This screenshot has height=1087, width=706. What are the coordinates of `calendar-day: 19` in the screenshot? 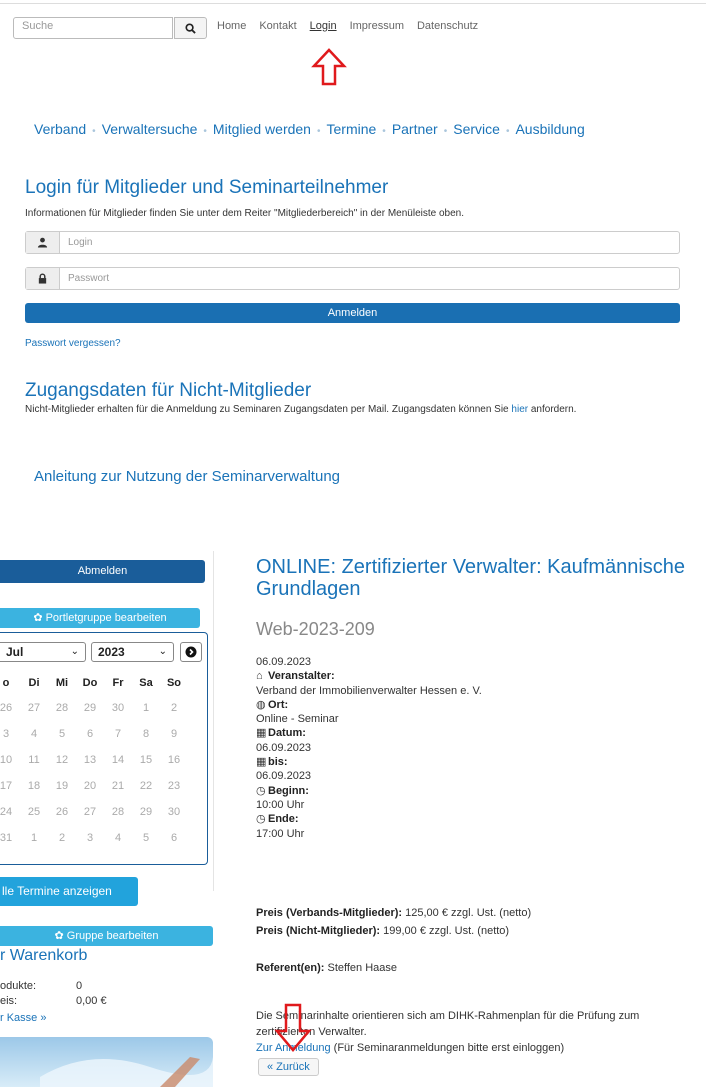 It's located at (62, 786).